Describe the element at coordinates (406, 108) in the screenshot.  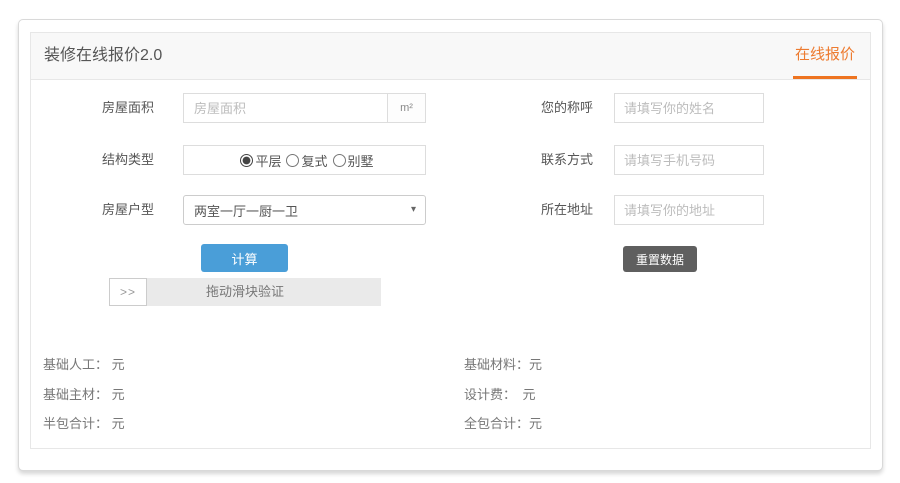
I see `area-unit: m²` at that location.